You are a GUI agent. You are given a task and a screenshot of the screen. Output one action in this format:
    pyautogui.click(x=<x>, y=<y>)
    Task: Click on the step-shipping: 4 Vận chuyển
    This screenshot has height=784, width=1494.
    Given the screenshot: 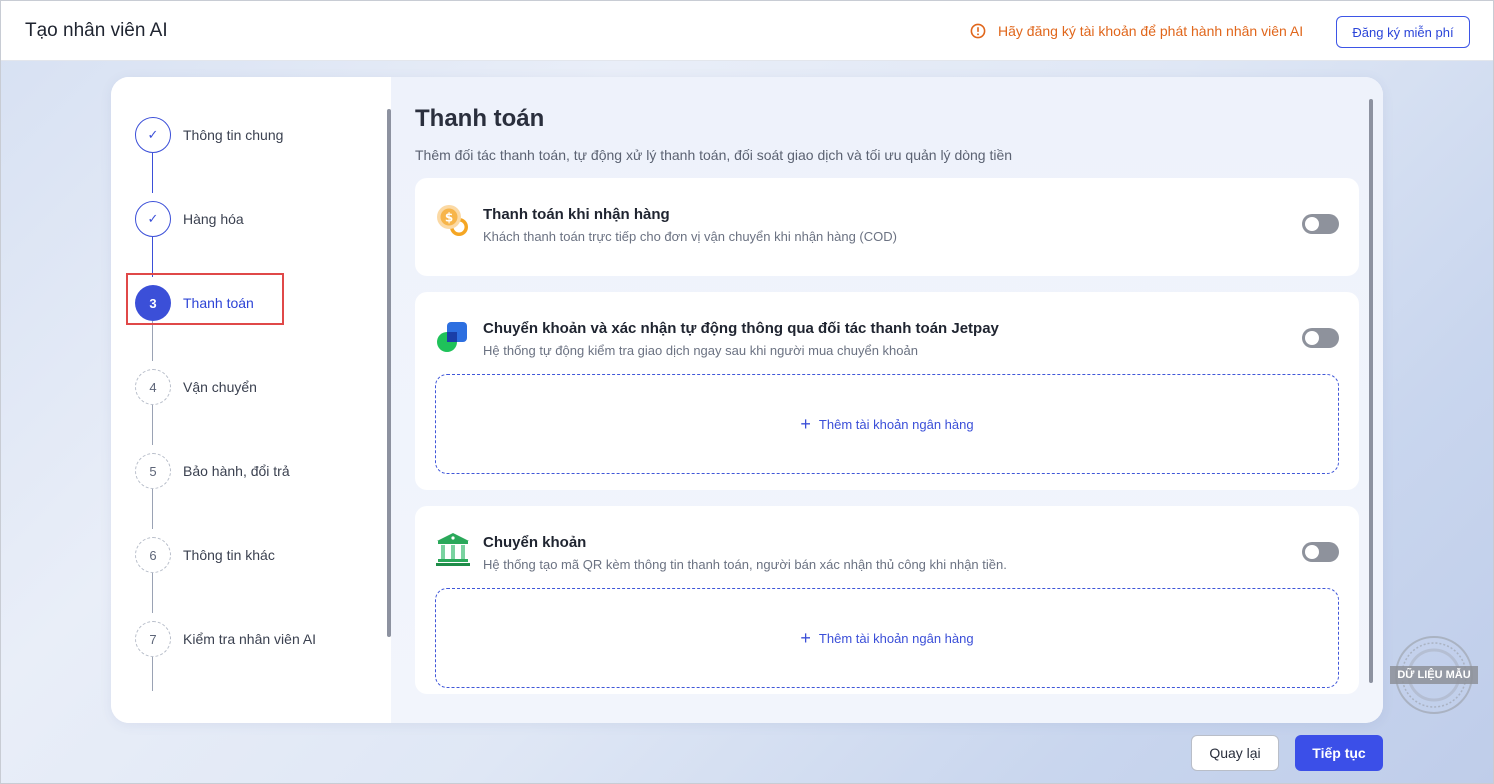 What is the action you would take?
    pyautogui.click(x=255, y=387)
    